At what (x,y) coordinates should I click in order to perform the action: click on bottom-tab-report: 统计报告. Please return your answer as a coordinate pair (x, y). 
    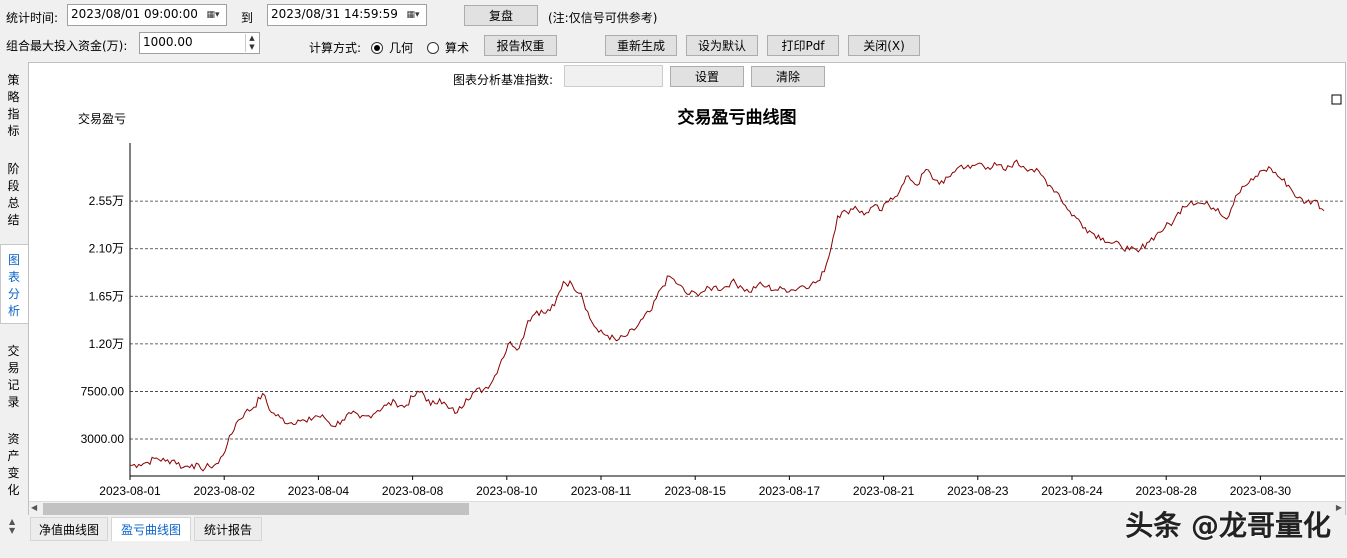
    Looking at the image, I should click on (228, 529).